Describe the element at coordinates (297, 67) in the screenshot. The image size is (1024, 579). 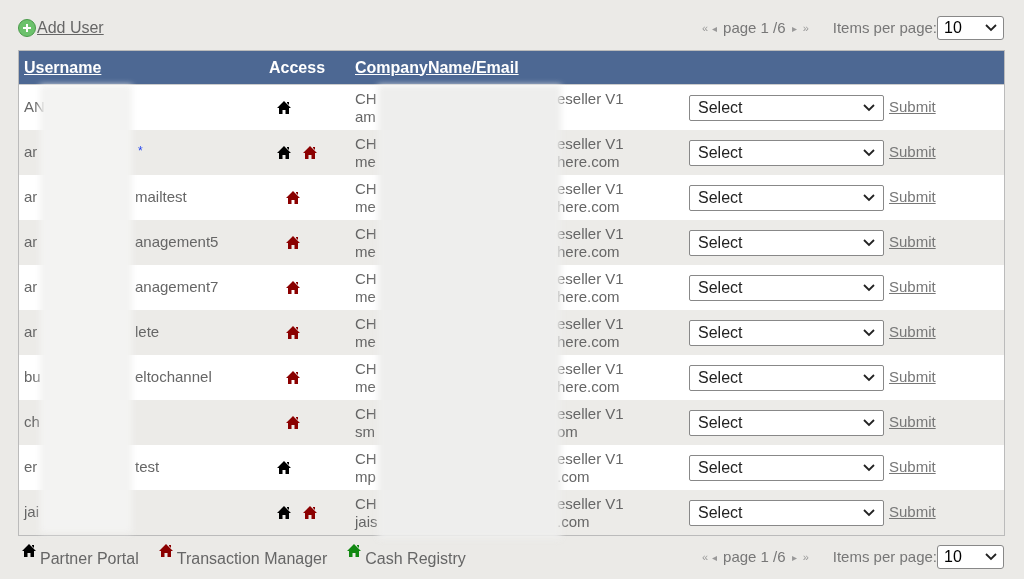
I see `column-header: Access` at that location.